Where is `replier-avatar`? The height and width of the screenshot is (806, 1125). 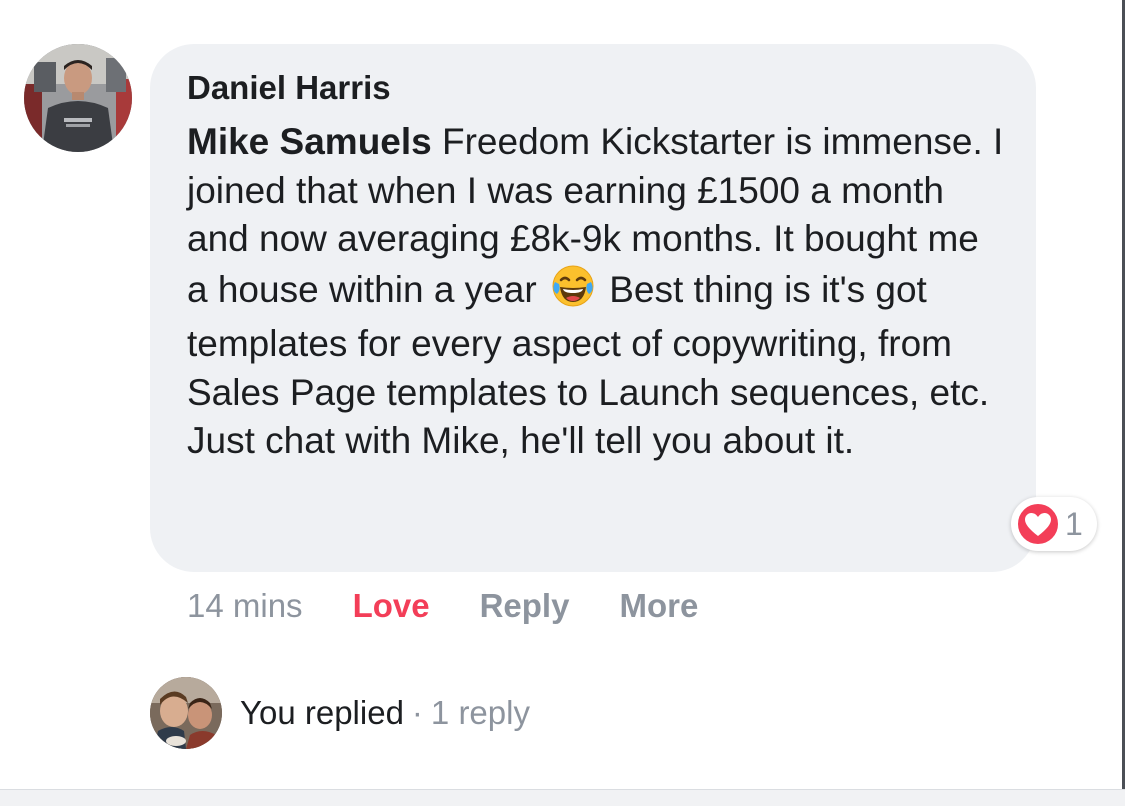 replier-avatar is located at coordinates (186, 713).